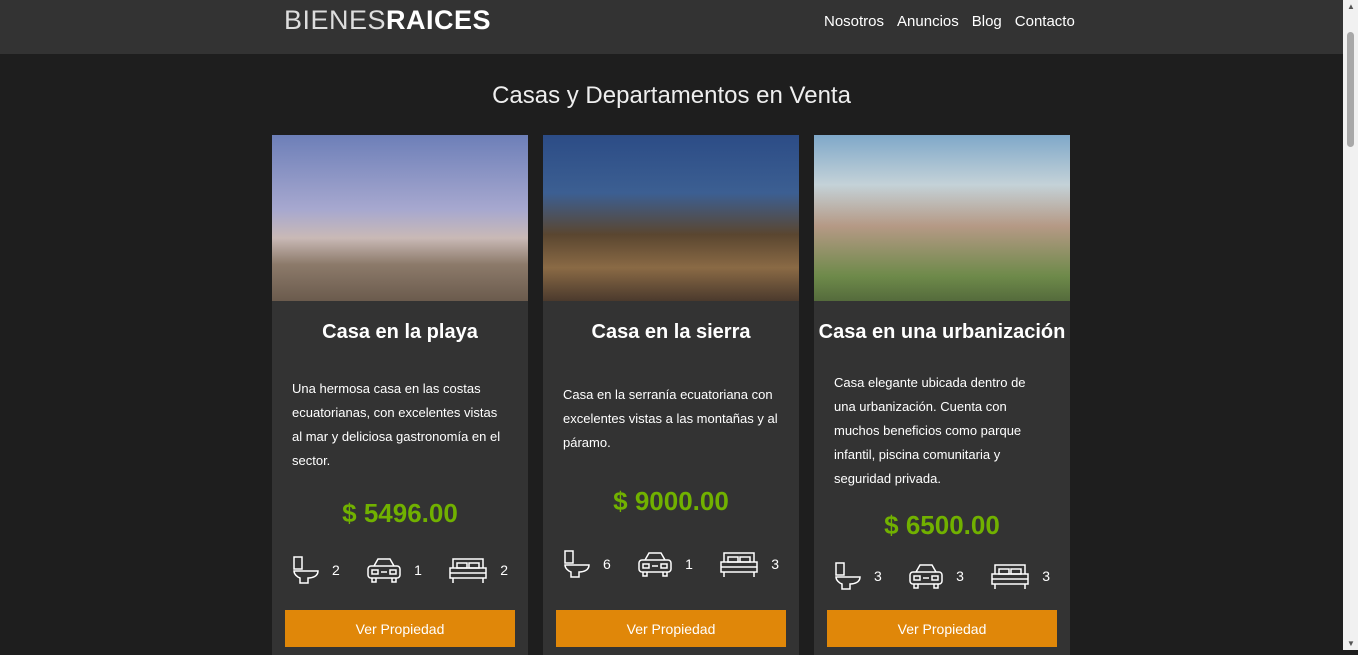 The height and width of the screenshot is (655, 1358). I want to click on property-features: 6 1 3, so click(671, 564).